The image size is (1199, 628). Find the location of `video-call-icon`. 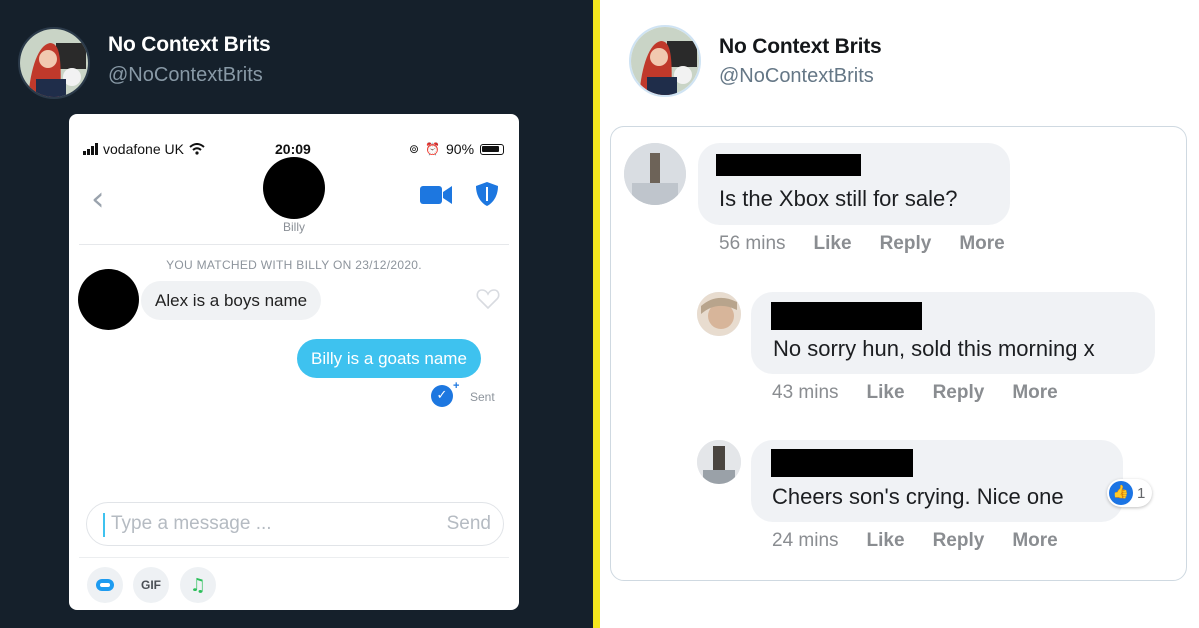

video-call-icon is located at coordinates (436, 195).